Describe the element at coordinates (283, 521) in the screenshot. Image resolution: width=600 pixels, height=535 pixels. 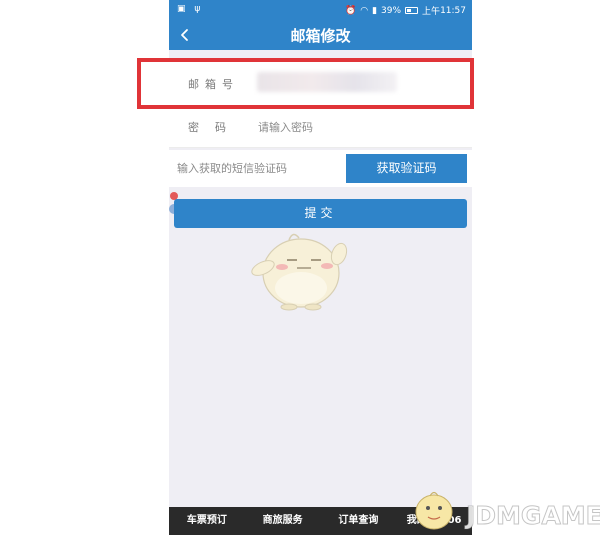
I see `tab-business-travel: 商旅服务` at that location.